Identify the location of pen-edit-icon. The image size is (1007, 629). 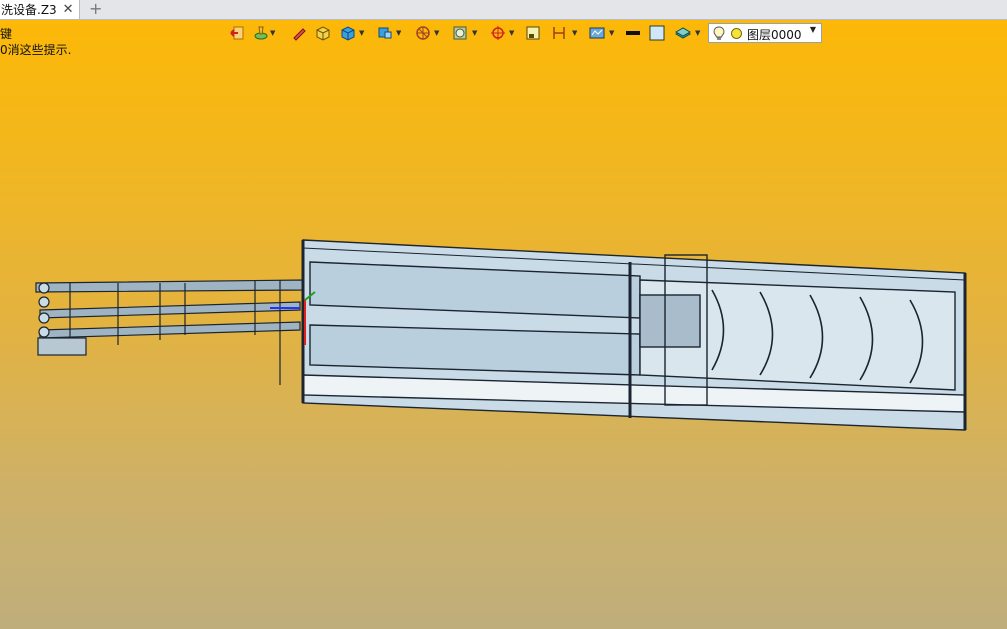
(299, 34).